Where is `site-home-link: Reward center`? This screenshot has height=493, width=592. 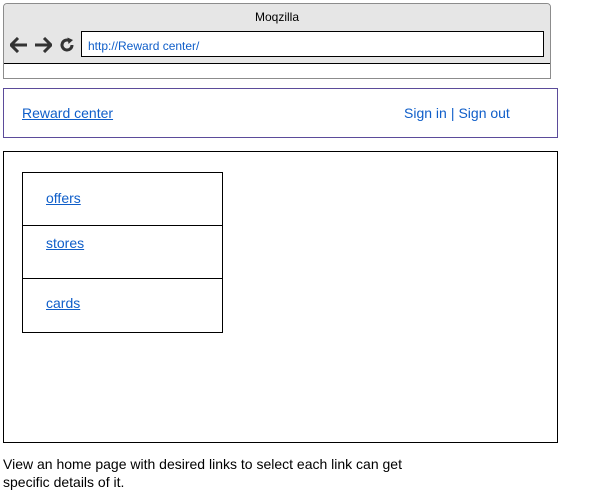
site-home-link: Reward center is located at coordinates (67, 113).